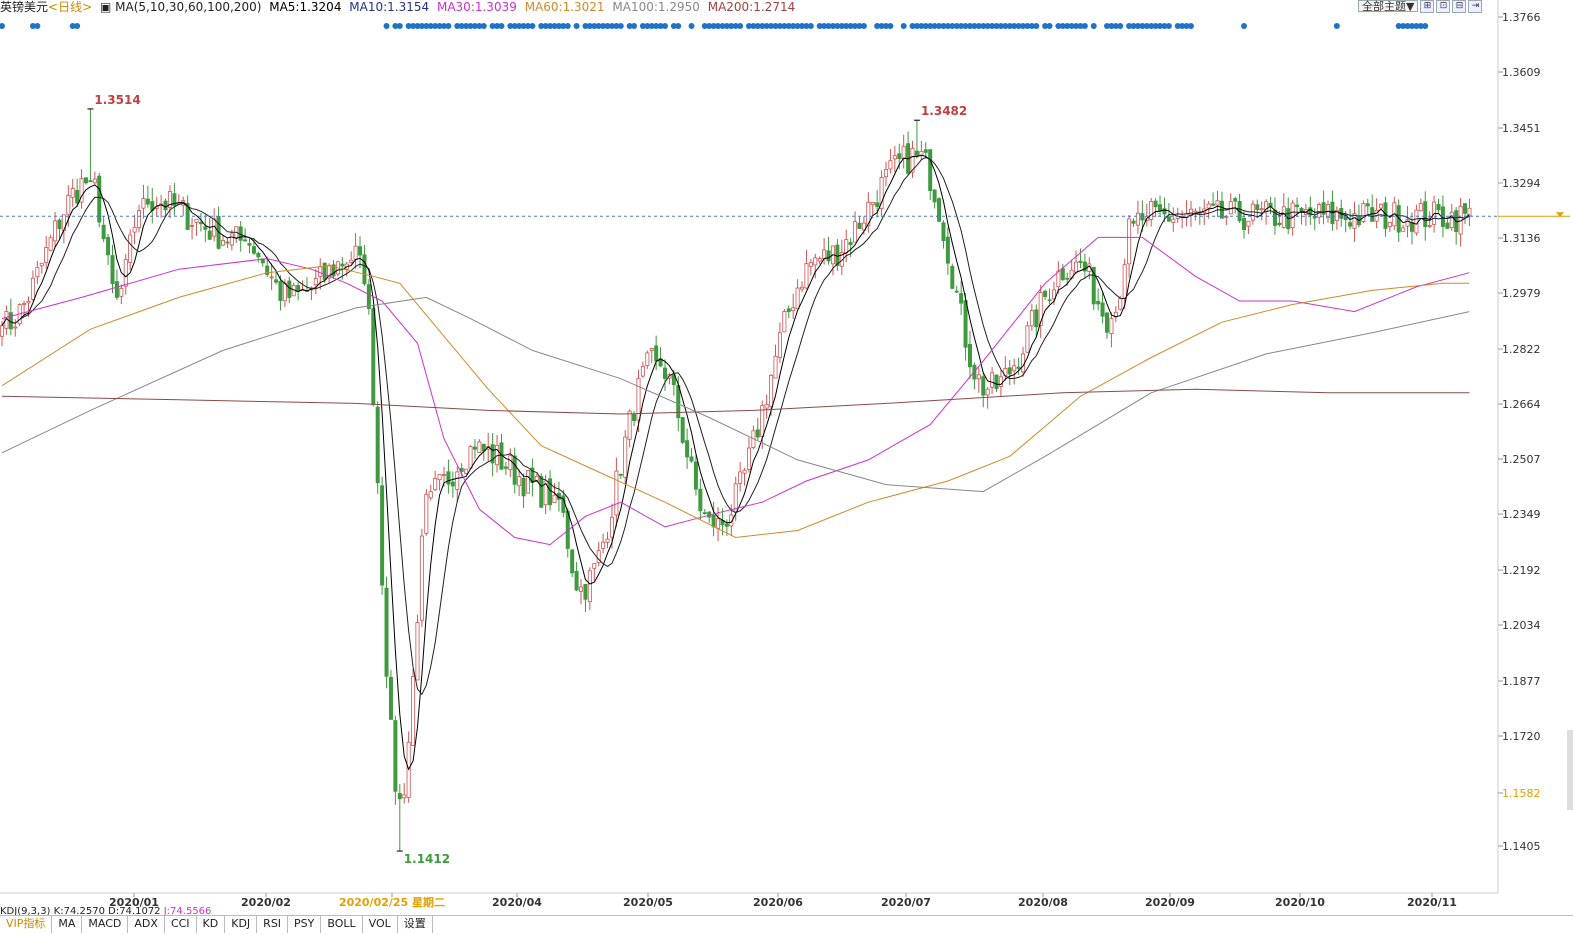 Image resolution: width=1573 pixels, height=935 pixels. What do you see at coordinates (70, 7) in the screenshot?
I see `period-label: <日线>` at bounding box center [70, 7].